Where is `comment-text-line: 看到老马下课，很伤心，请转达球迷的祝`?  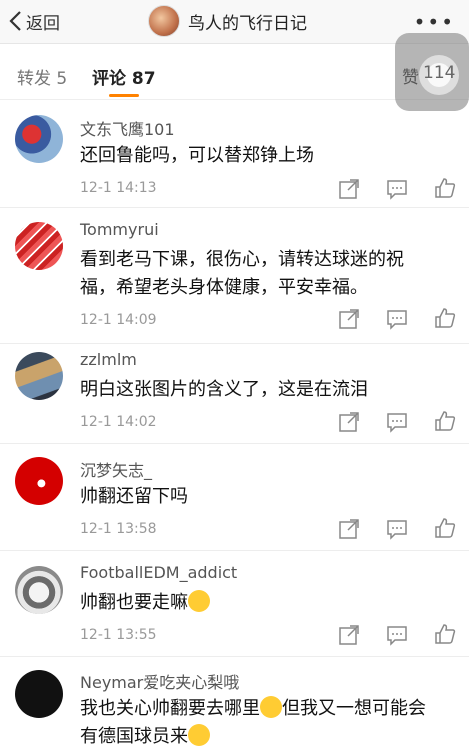
comment-text-line: 看到老马下课，很伤心，请转达球迷的祝 is located at coordinates (242, 259).